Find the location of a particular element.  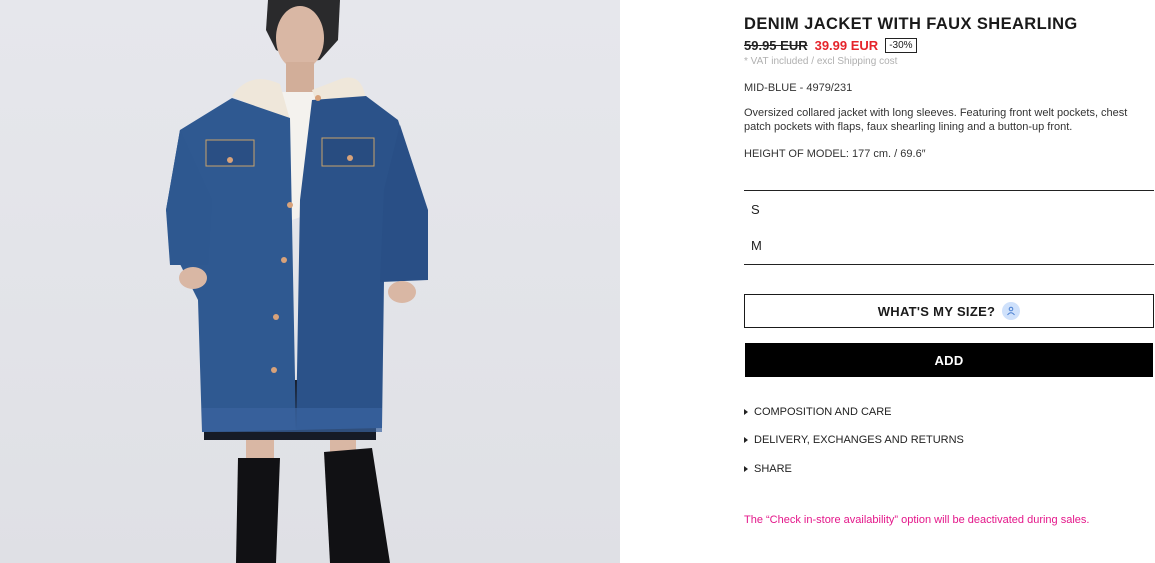

person-measure-icon is located at coordinates (1011, 311).